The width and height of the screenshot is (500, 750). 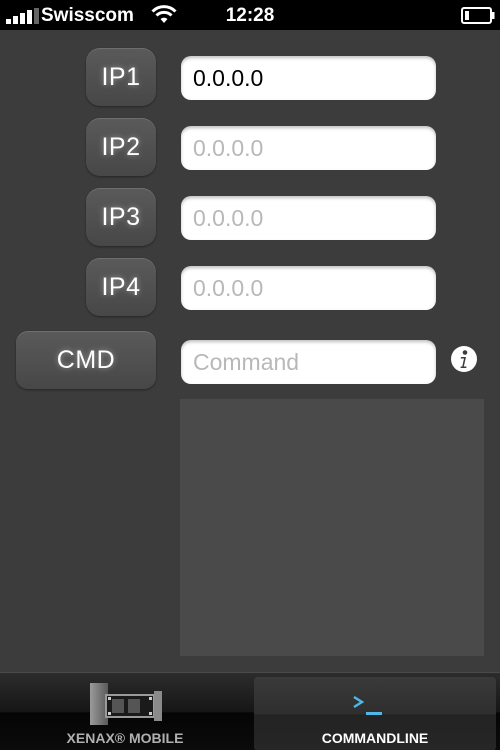 I want to click on status-bar: Swisscom 12:28, so click(x=250, y=15).